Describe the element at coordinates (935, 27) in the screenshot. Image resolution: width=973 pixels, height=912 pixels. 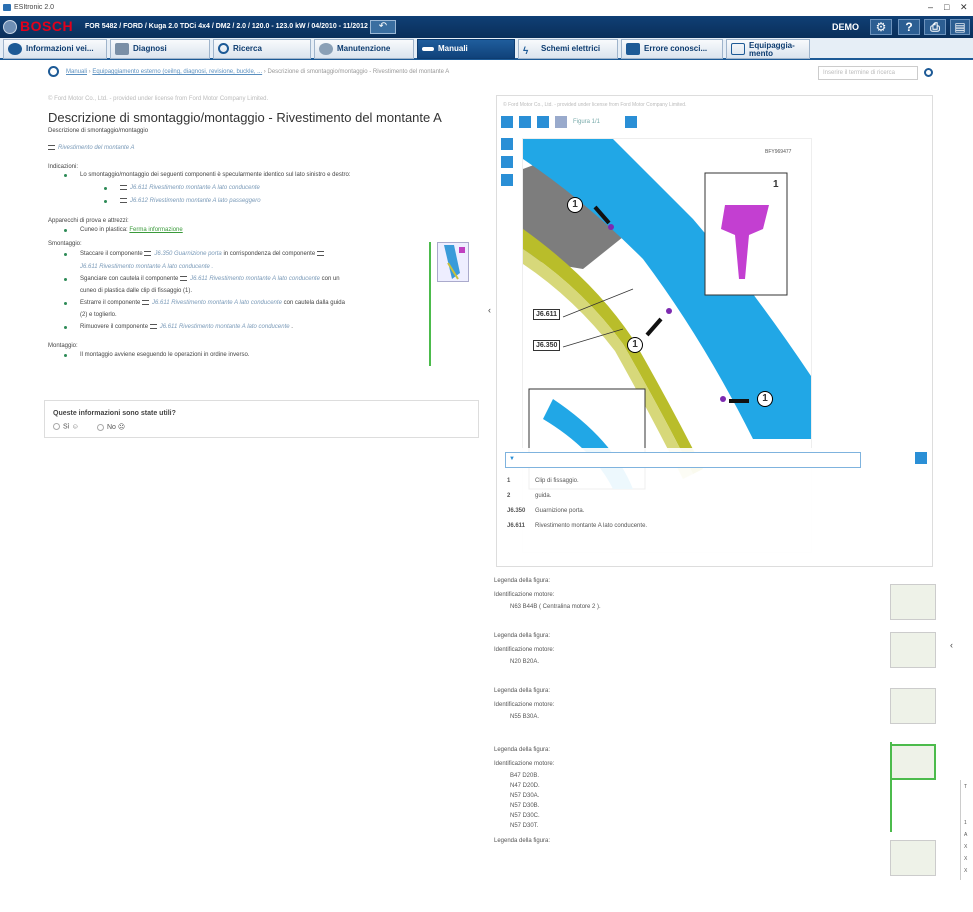
I see `print-button: ⎙` at that location.